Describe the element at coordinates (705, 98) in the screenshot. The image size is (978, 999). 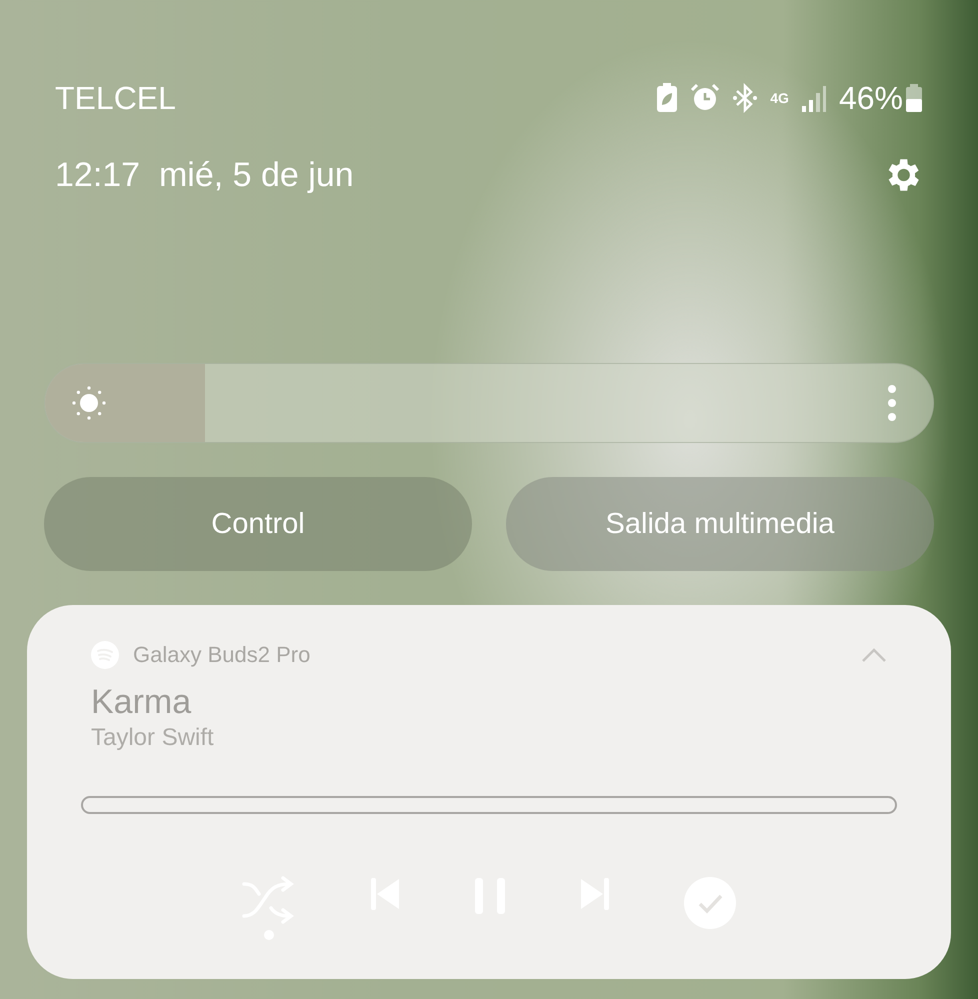
I see `alarm-icon` at that location.